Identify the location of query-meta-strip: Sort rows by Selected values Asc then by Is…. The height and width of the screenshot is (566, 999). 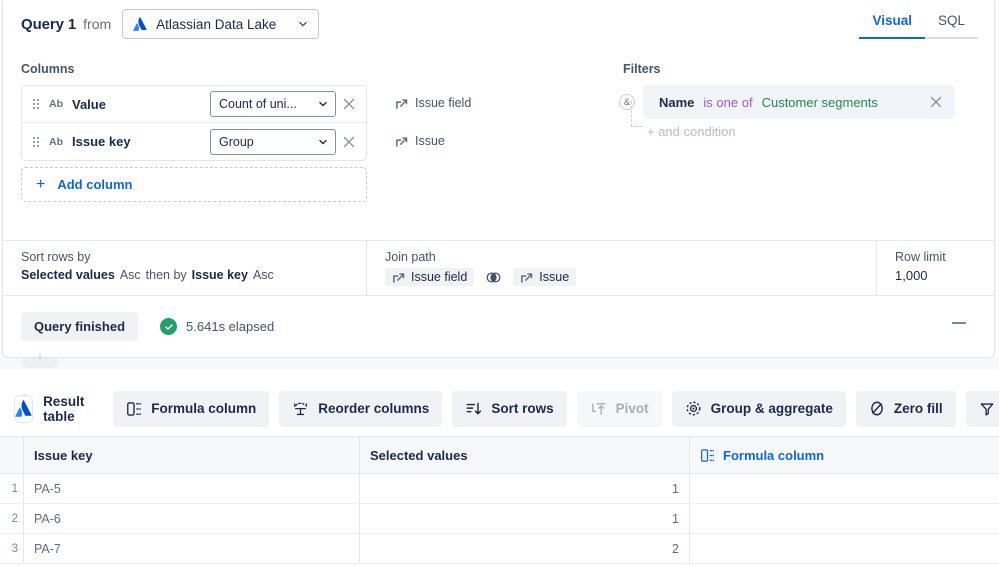
(498, 267).